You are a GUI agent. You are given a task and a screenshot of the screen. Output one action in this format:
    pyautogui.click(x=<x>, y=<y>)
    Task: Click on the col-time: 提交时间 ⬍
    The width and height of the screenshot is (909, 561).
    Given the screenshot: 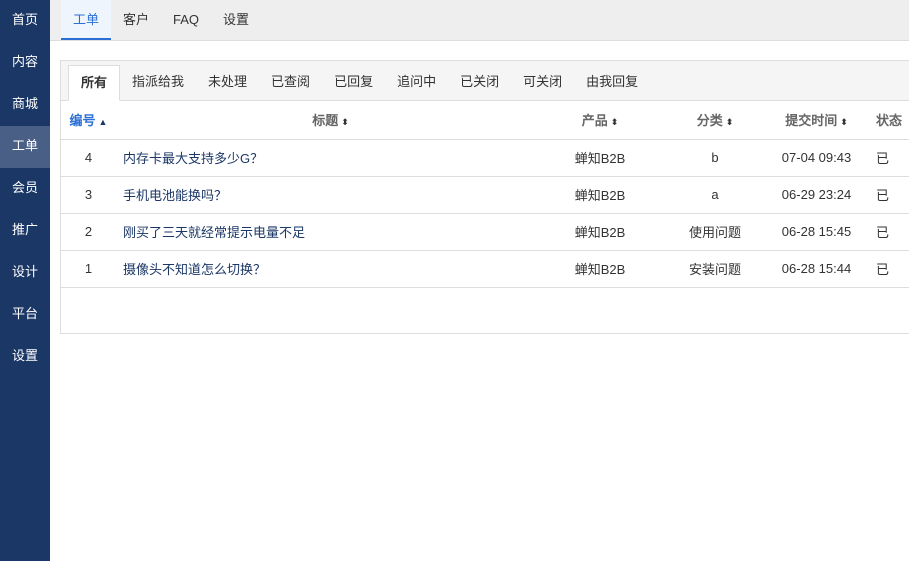 What is the action you would take?
    pyautogui.click(x=816, y=120)
    